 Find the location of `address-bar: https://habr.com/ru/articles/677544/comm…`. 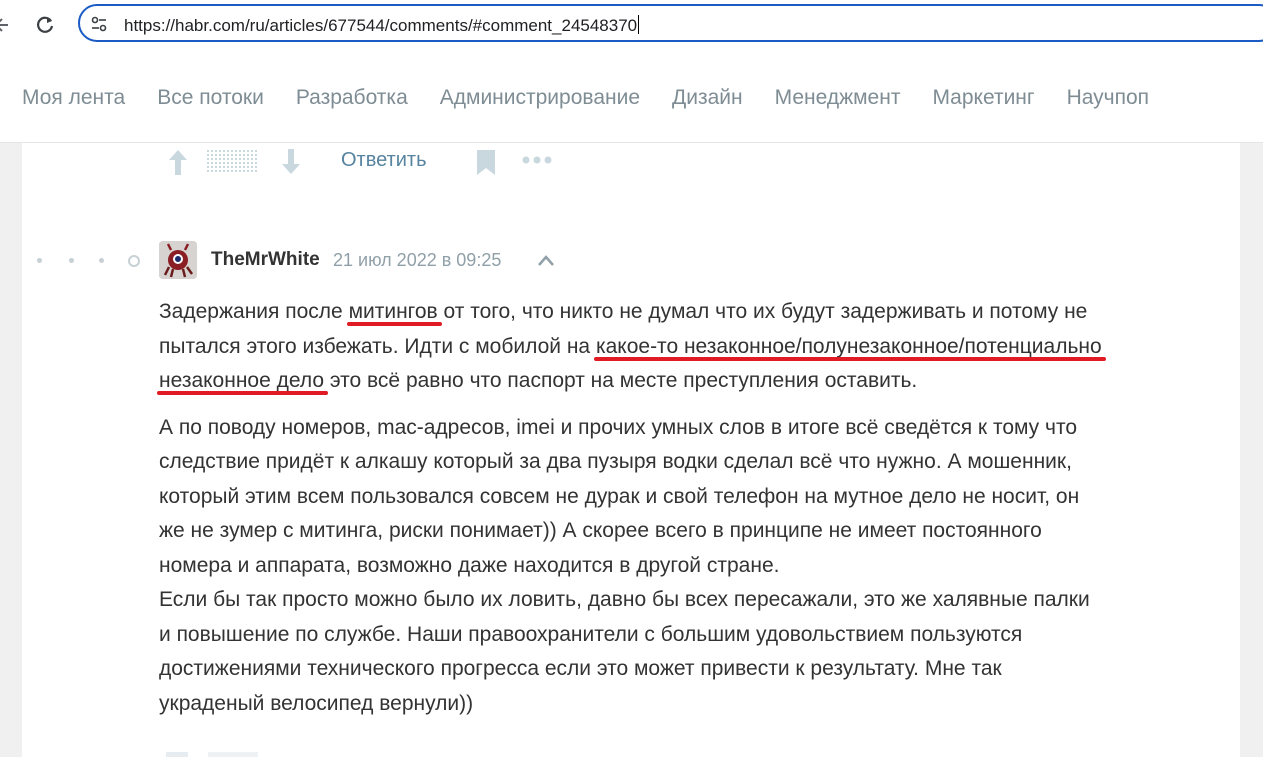

address-bar: https://habr.com/ru/articles/677544/comm… is located at coordinates (670, 23).